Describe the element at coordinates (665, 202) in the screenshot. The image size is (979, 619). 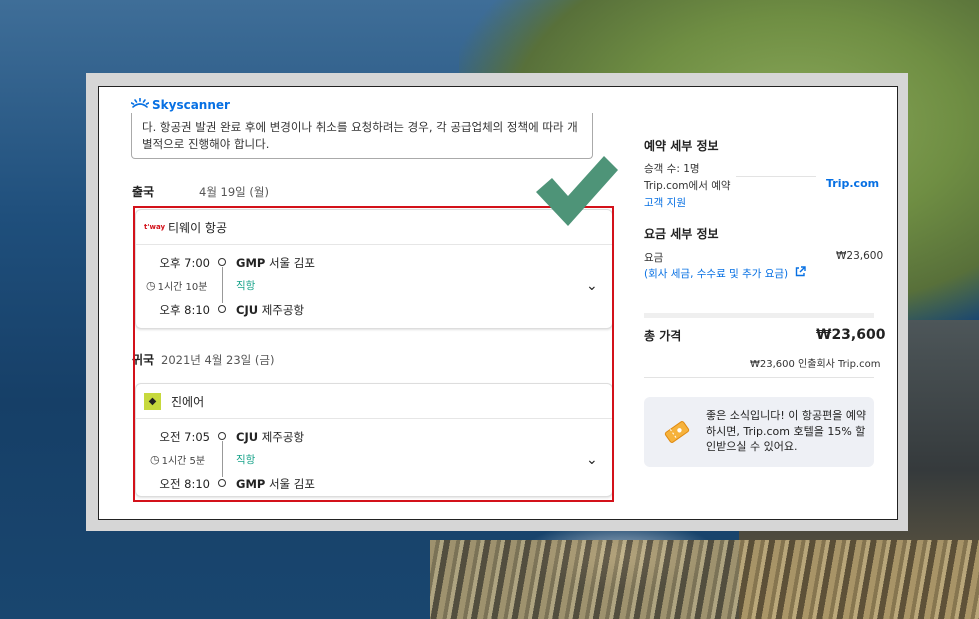
I see `customer-support-link: 고객 지원` at that location.